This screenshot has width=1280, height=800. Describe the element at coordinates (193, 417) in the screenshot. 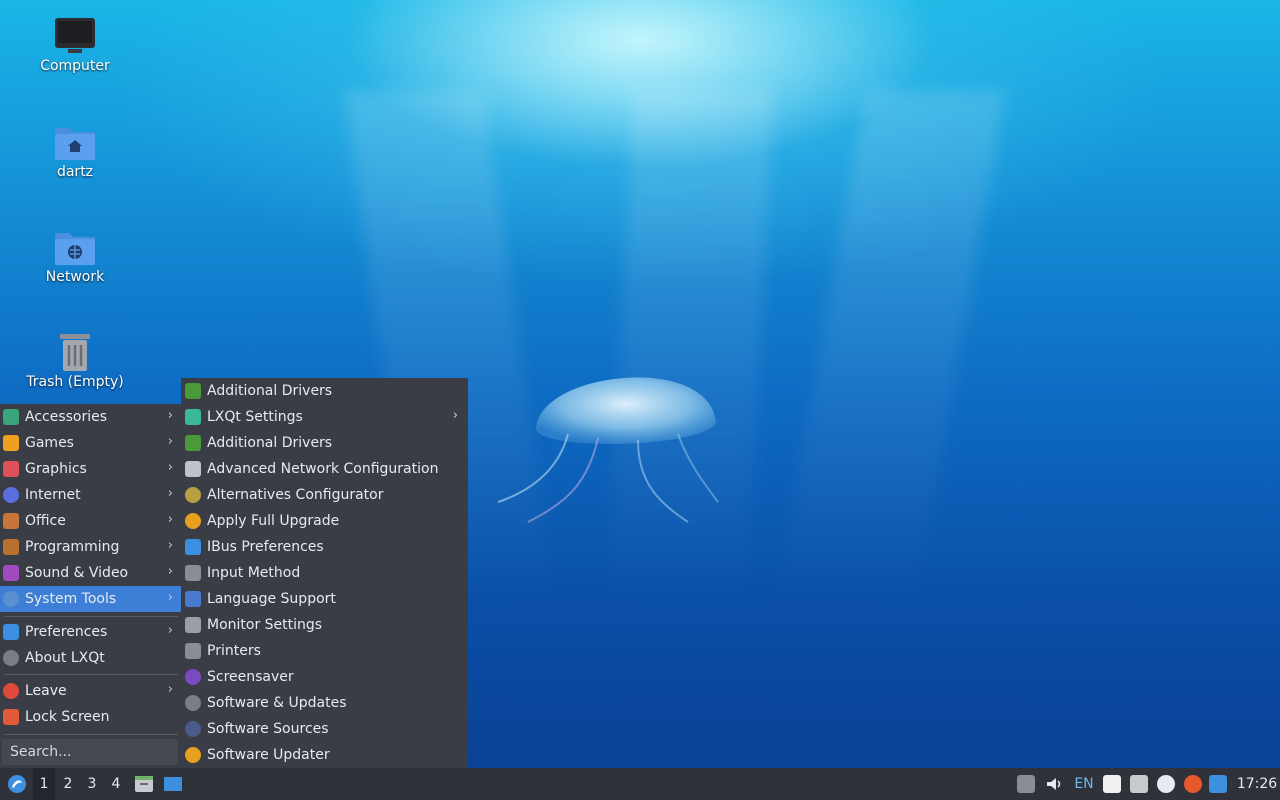

I see `lxqt-settings-icon` at that location.